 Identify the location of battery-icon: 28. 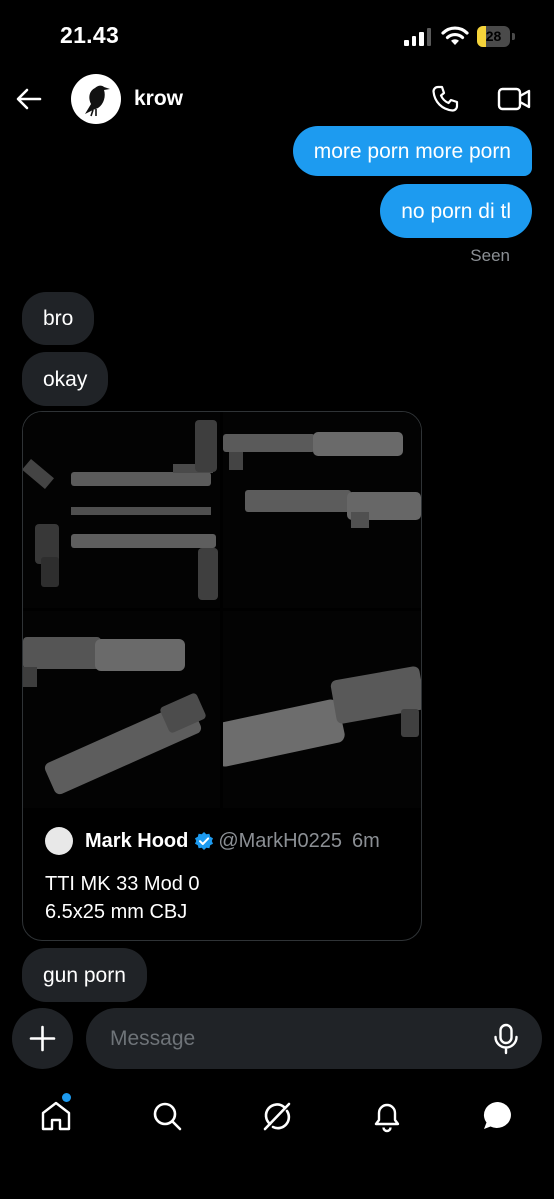
(497, 36).